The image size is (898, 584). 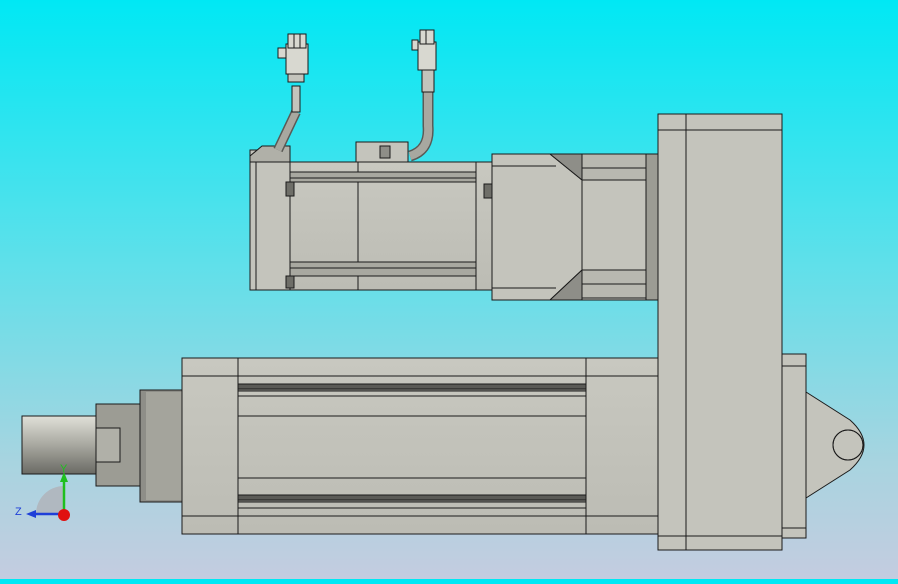 I want to click on actuator-rod-end, so click(x=103, y=446).